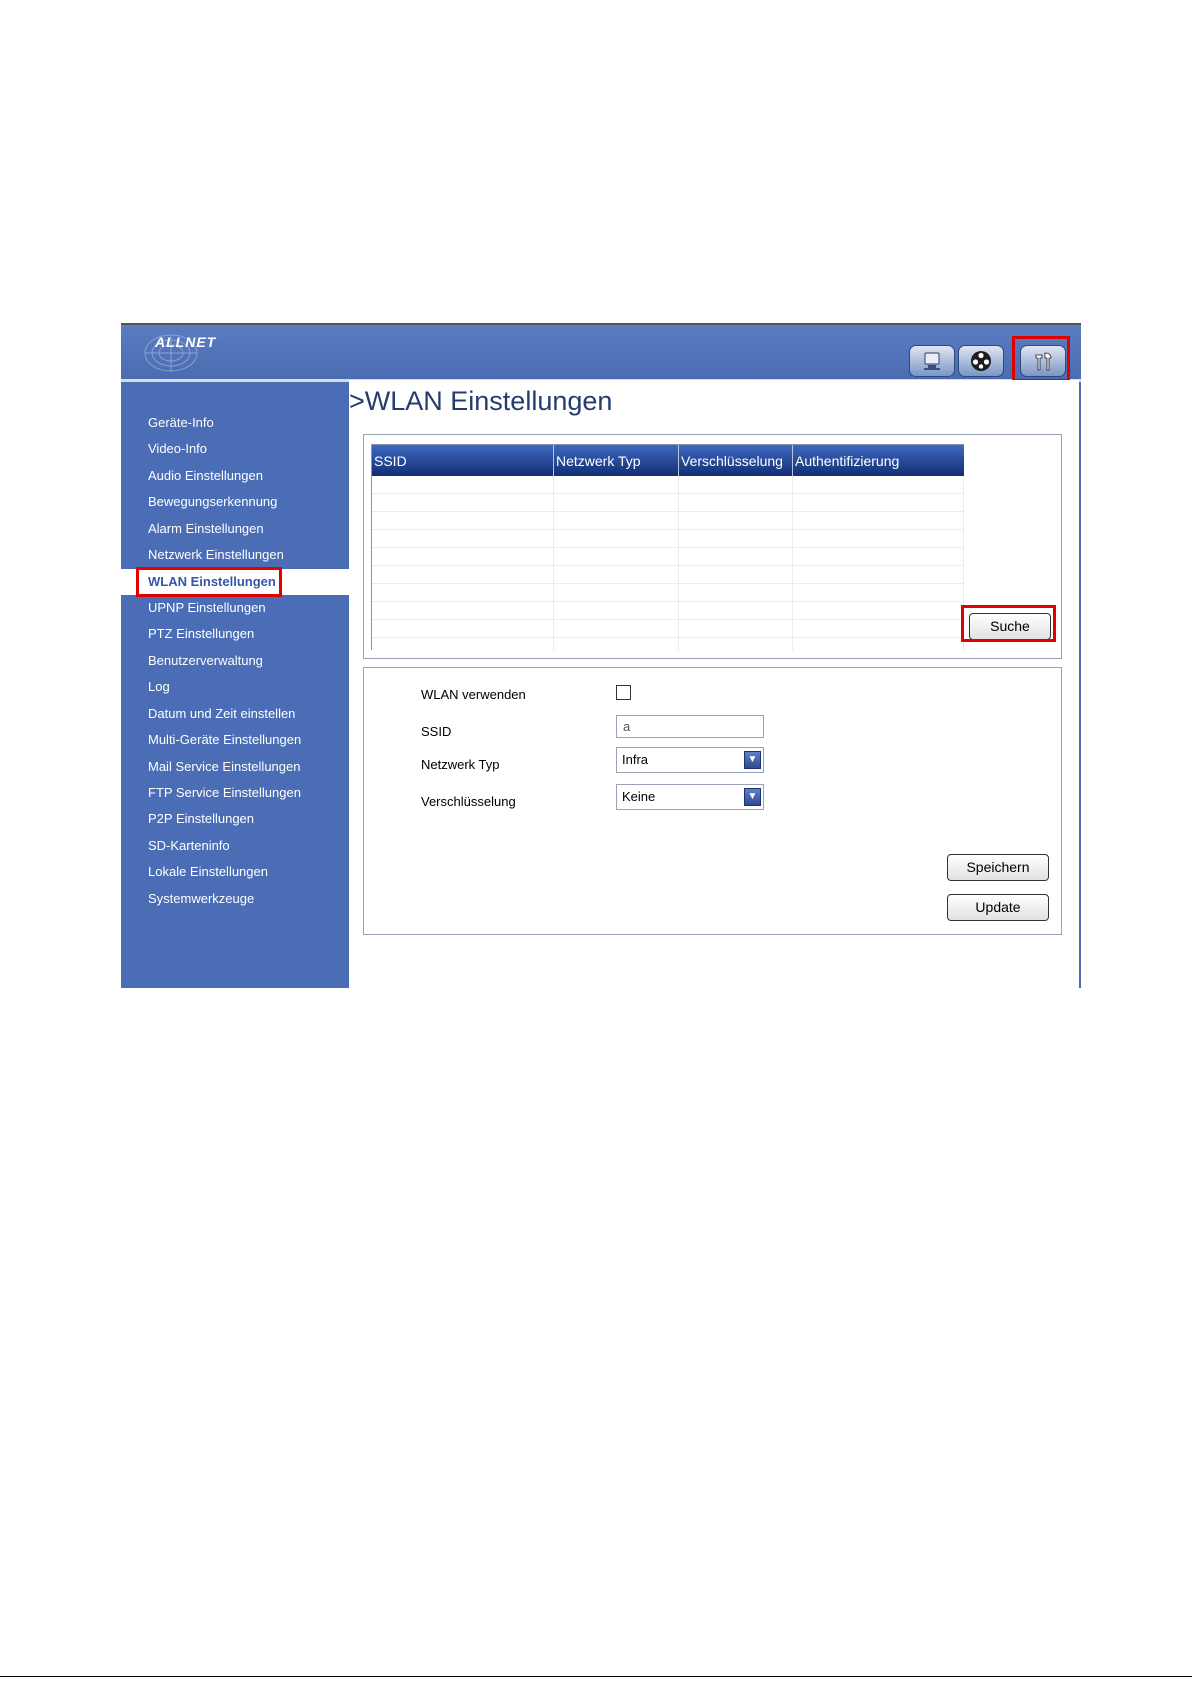 This screenshot has height=1685, width=1192. I want to click on encryption-label: Verschlüsselung, so click(468, 801).